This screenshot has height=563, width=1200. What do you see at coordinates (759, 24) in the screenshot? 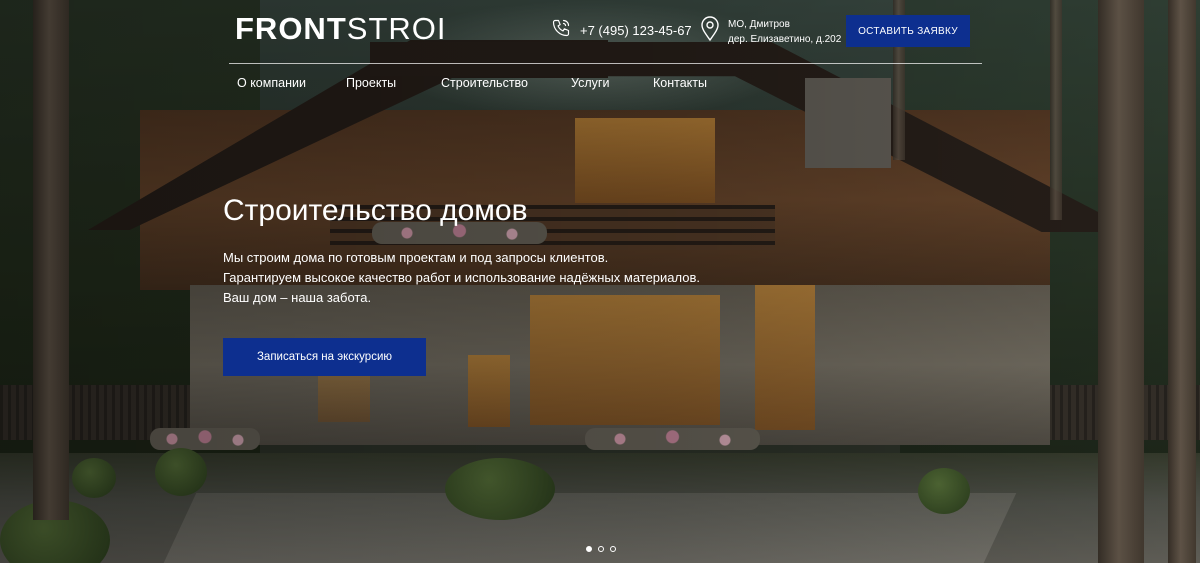
I see `address-line-1: МО, Дмитров` at bounding box center [759, 24].